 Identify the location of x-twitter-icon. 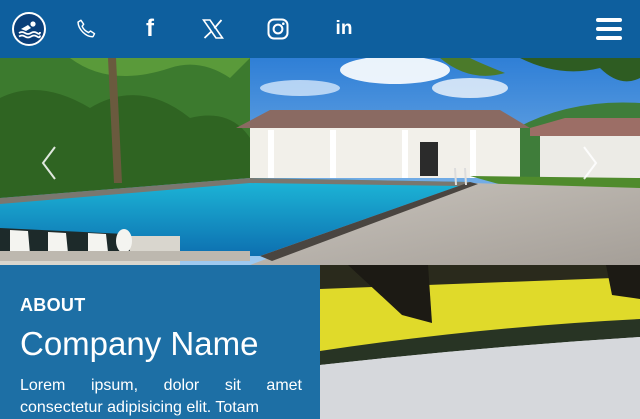
(213, 29).